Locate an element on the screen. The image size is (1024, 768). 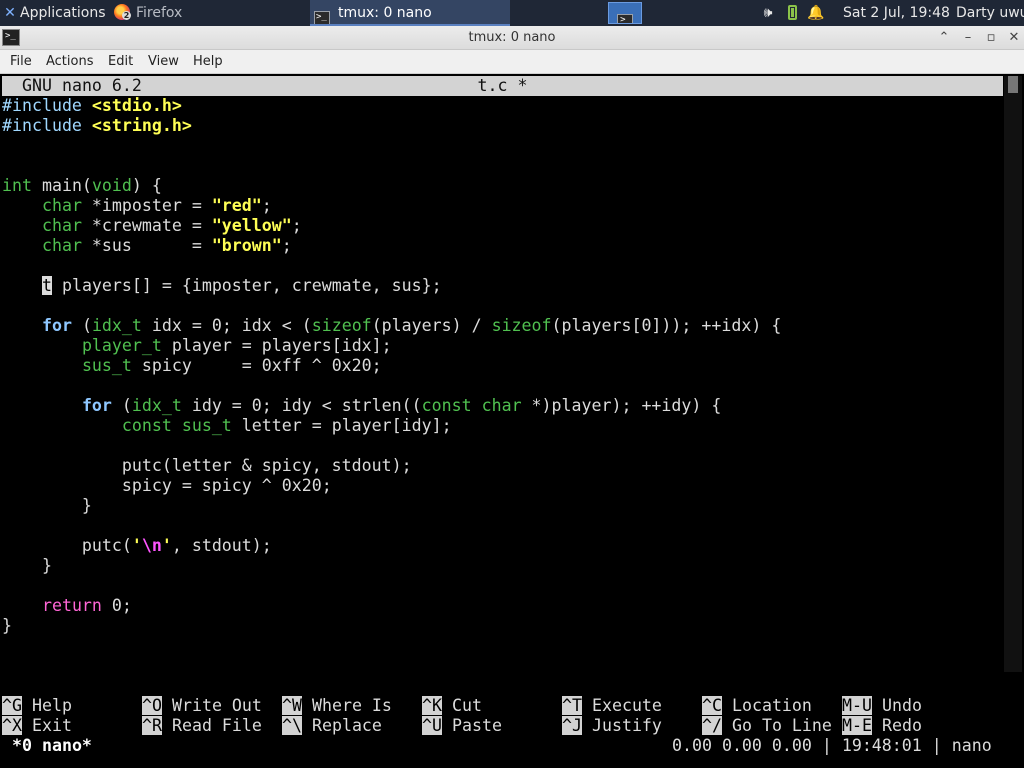
taskbar-firefox: 2 Firefox is located at coordinates (210, 13).